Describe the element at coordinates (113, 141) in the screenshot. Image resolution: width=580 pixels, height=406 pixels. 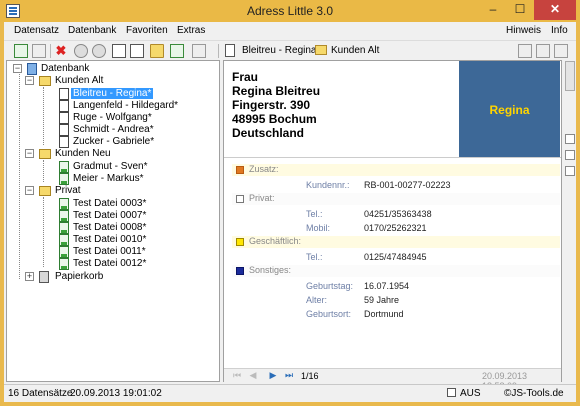
I see `tree-item-zucker: Zucker - Gabriele*` at that location.